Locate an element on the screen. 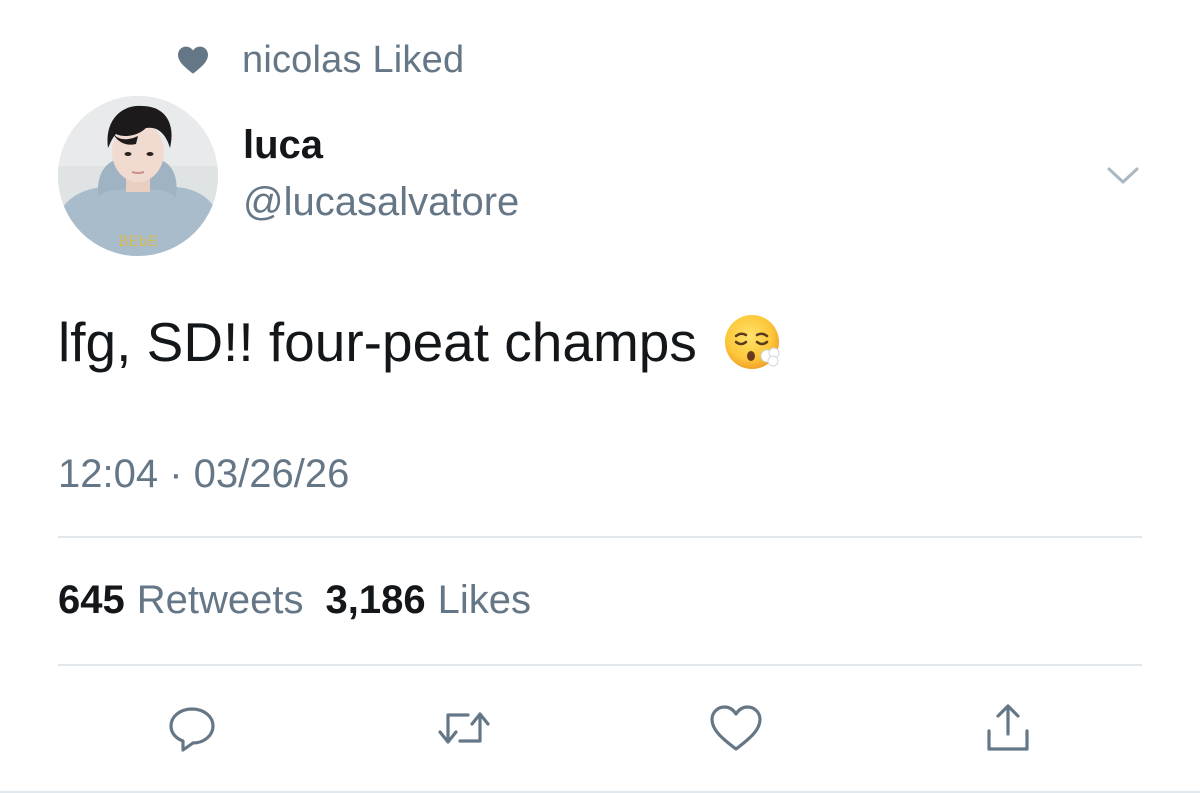  author-handle: @lucasalvatore is located at coordinates (381, 202).